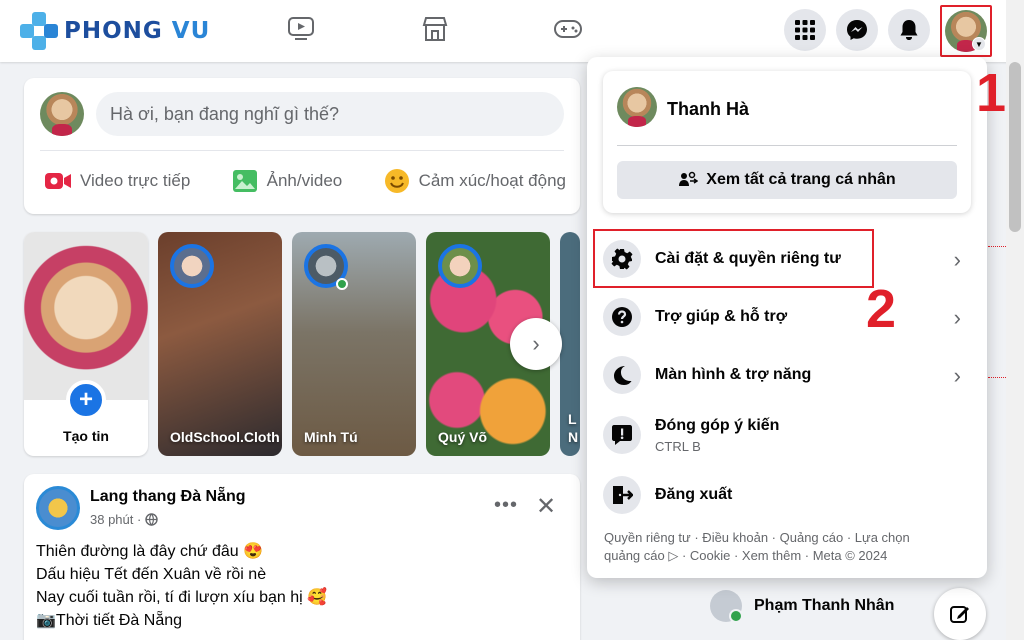 This screenshot has width=1024, height=640. I want to click on brand-logo: PHONG VU, so click(122, 31).